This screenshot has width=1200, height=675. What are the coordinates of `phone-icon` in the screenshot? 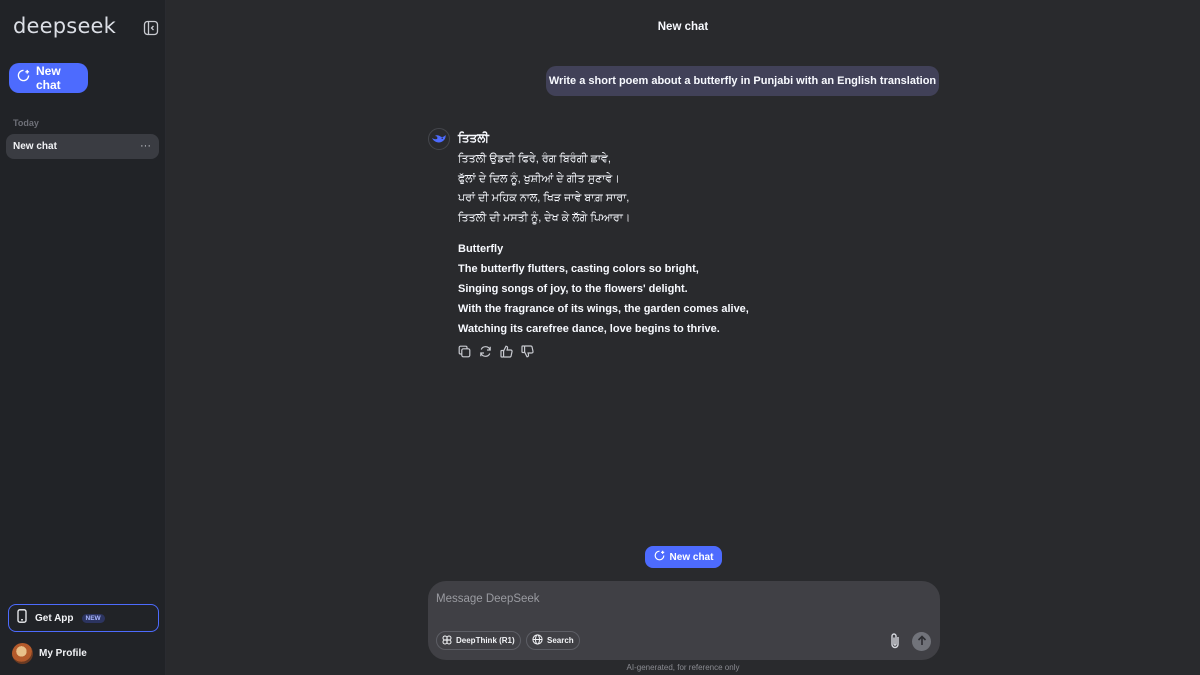 It's located at (22, 618).